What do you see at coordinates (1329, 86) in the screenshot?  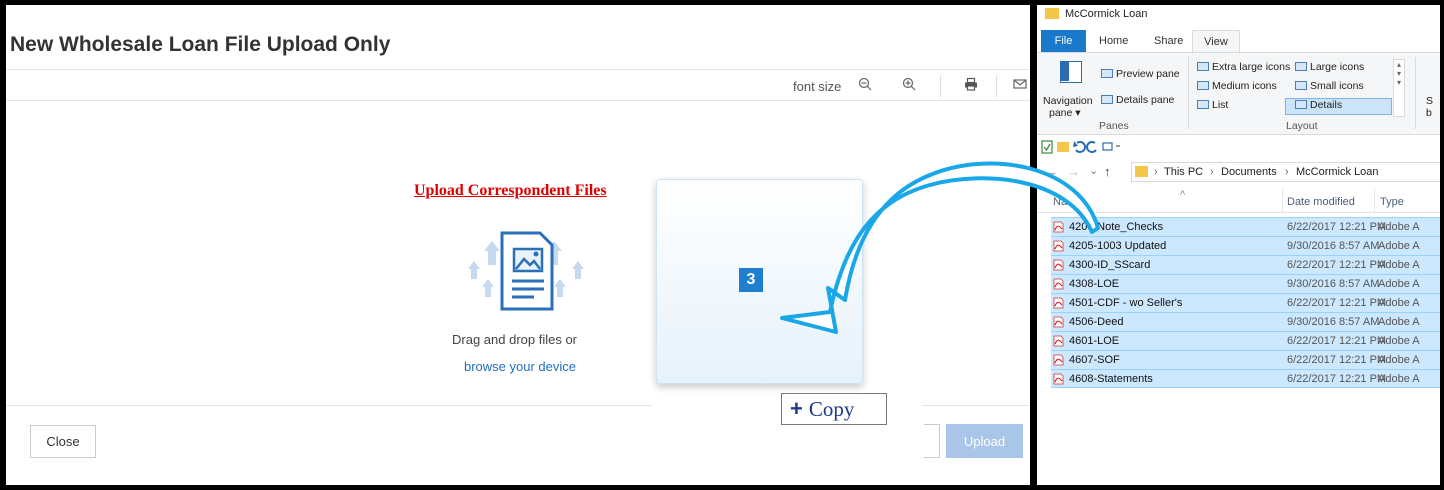 I see `small-icons-option: Small icons` at bounding box center [1329, 86].